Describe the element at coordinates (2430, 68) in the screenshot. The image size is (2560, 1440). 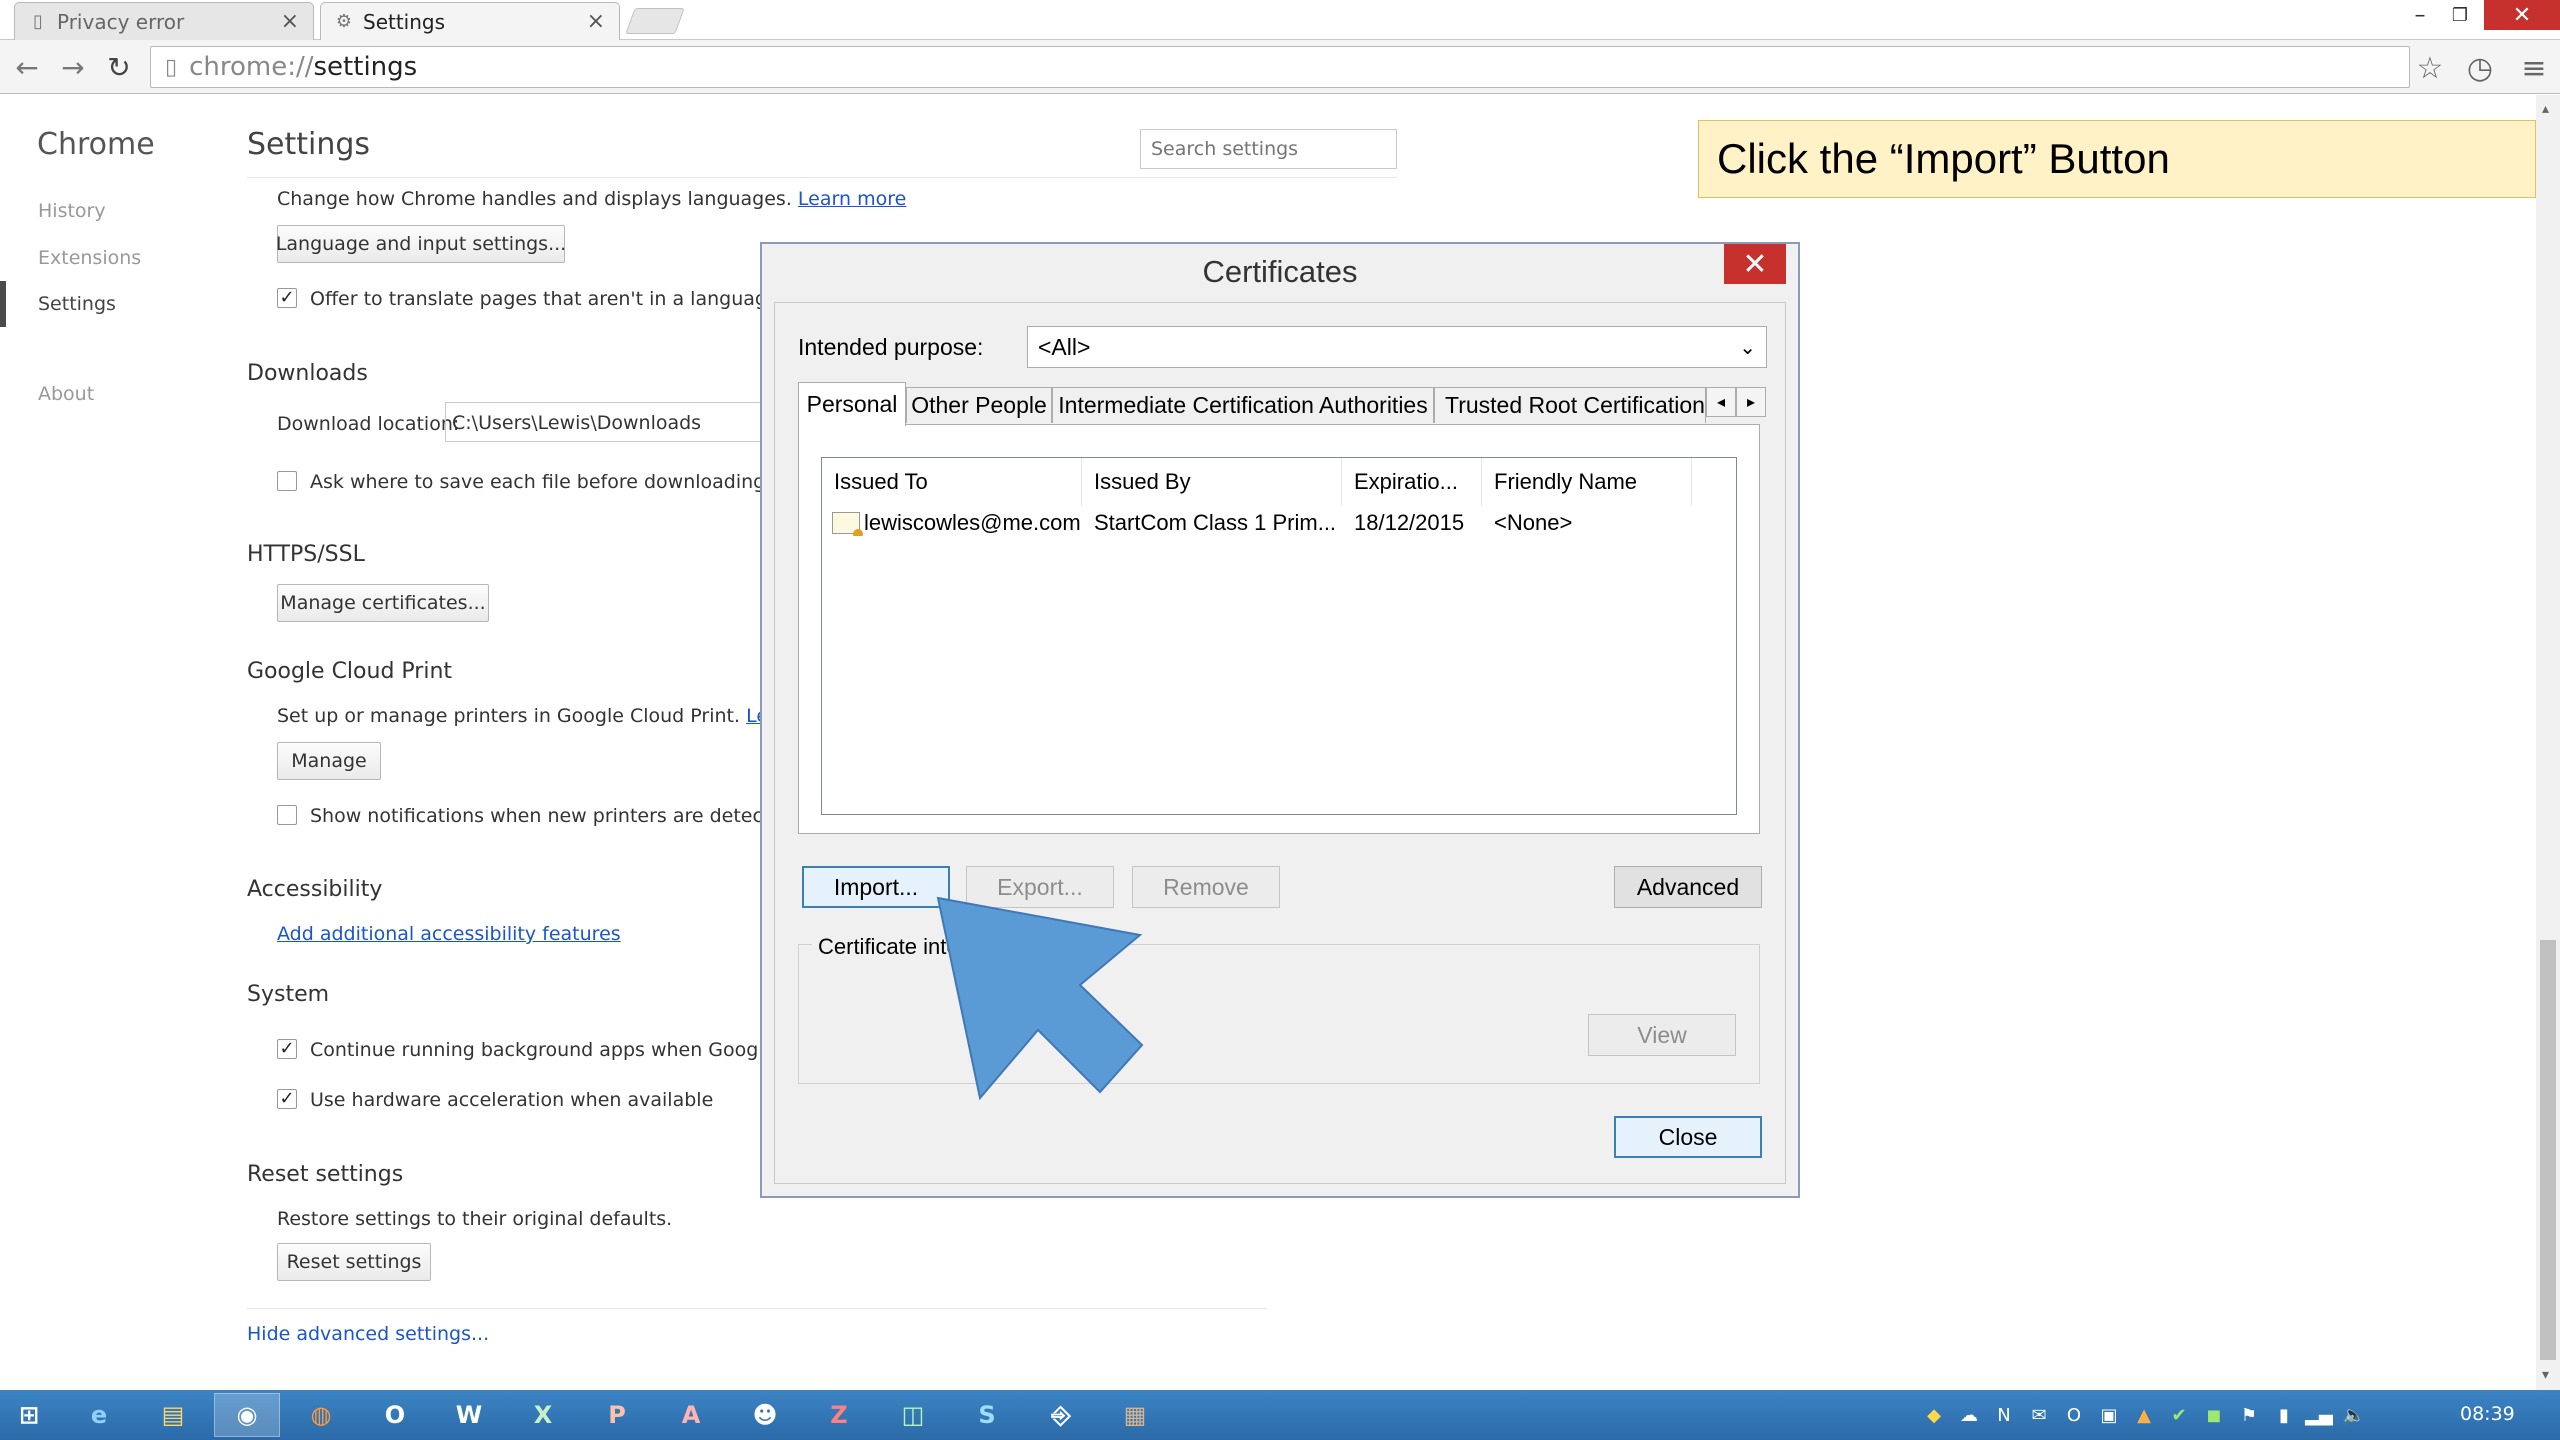
I see `bookmark-star-icon: ☆` at that location.